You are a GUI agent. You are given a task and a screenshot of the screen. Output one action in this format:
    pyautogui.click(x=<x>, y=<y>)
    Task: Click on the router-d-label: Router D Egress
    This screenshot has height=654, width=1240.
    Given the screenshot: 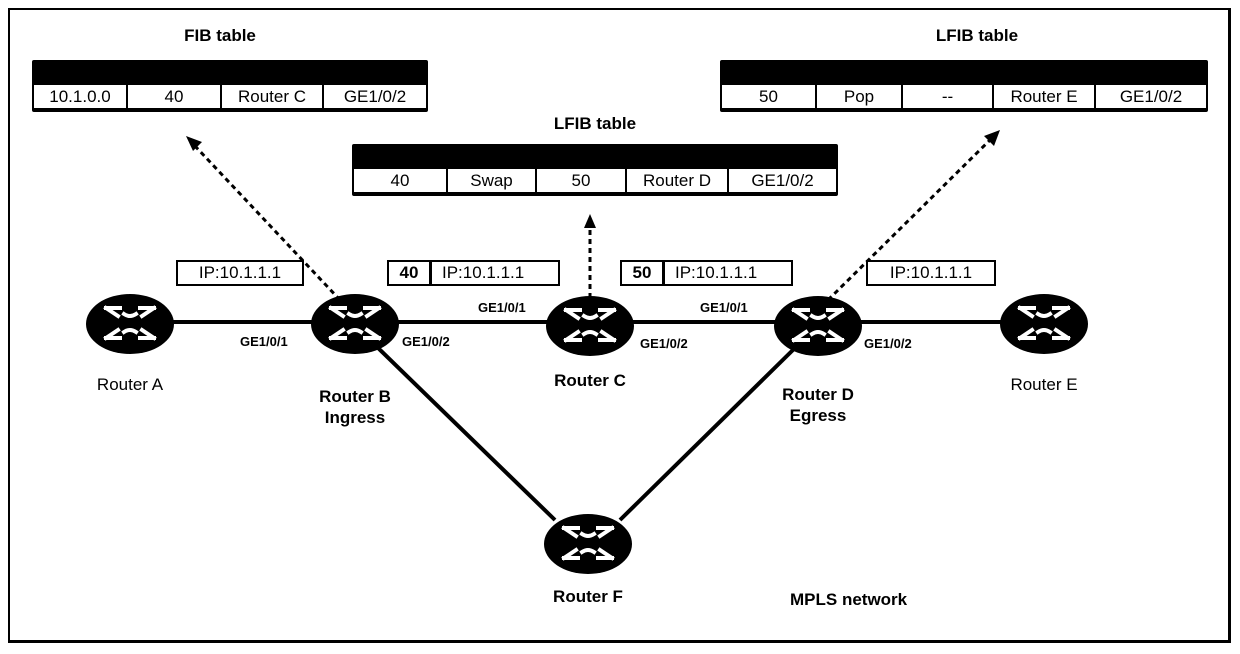 What is the action you would take?
    pyautogui.click(x=818, y=405)
    